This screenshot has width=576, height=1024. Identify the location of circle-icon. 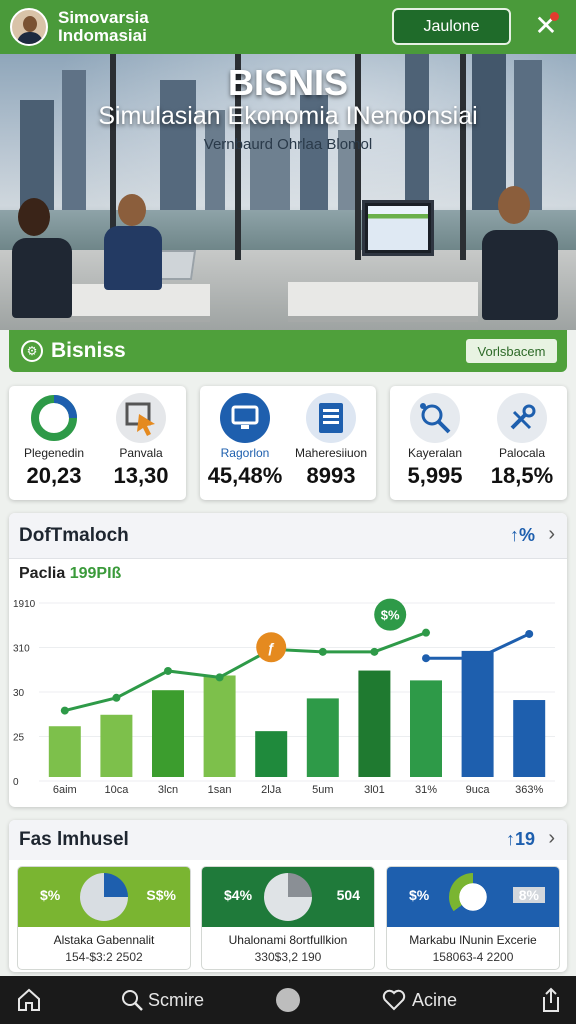
(288, 1000).